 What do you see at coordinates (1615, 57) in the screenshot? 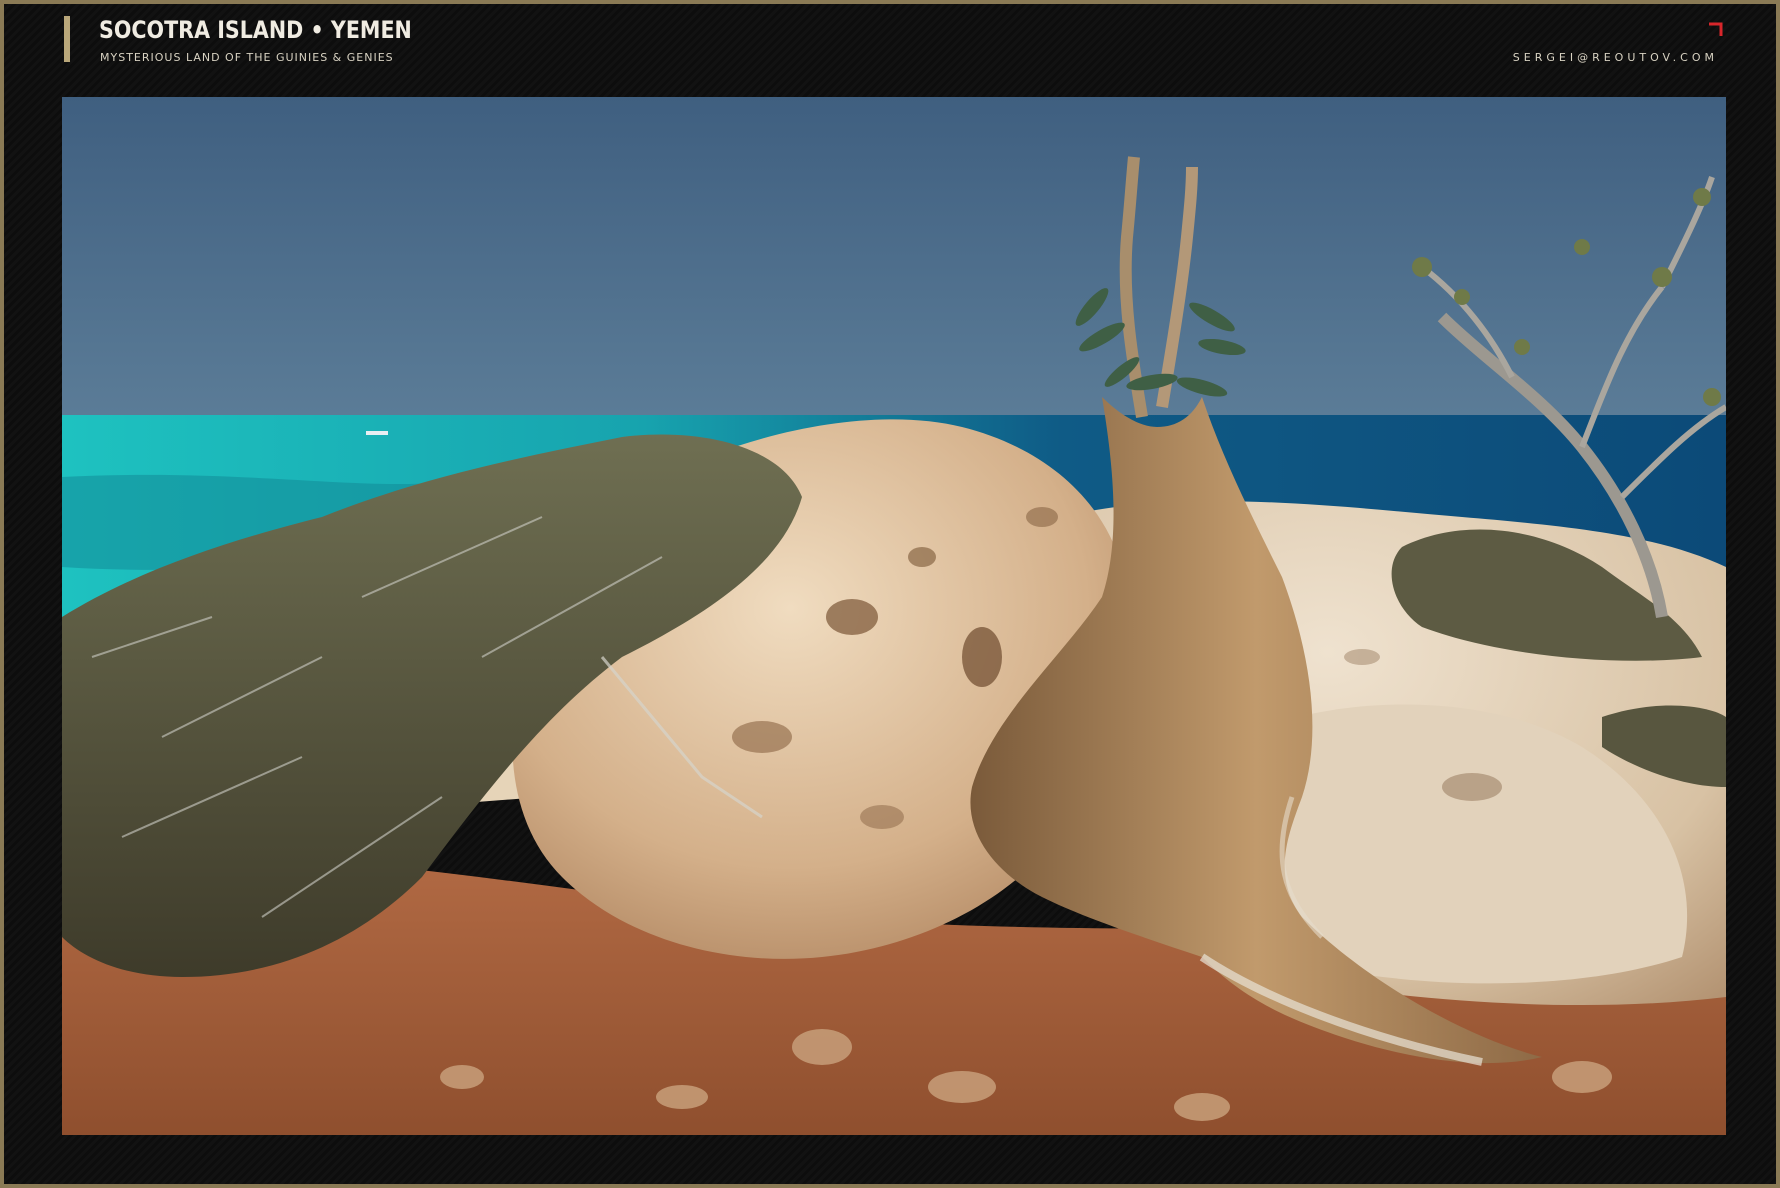
I see `author-email: SERGEI@REOUTOV.COM` at bounding box center [1615, 57].